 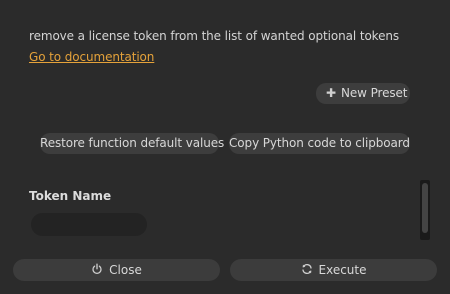 What do you see at coordinates (70, 196) in the screenshot?
I see `token-name-label: Token Name` at bounding box center [70, 196].